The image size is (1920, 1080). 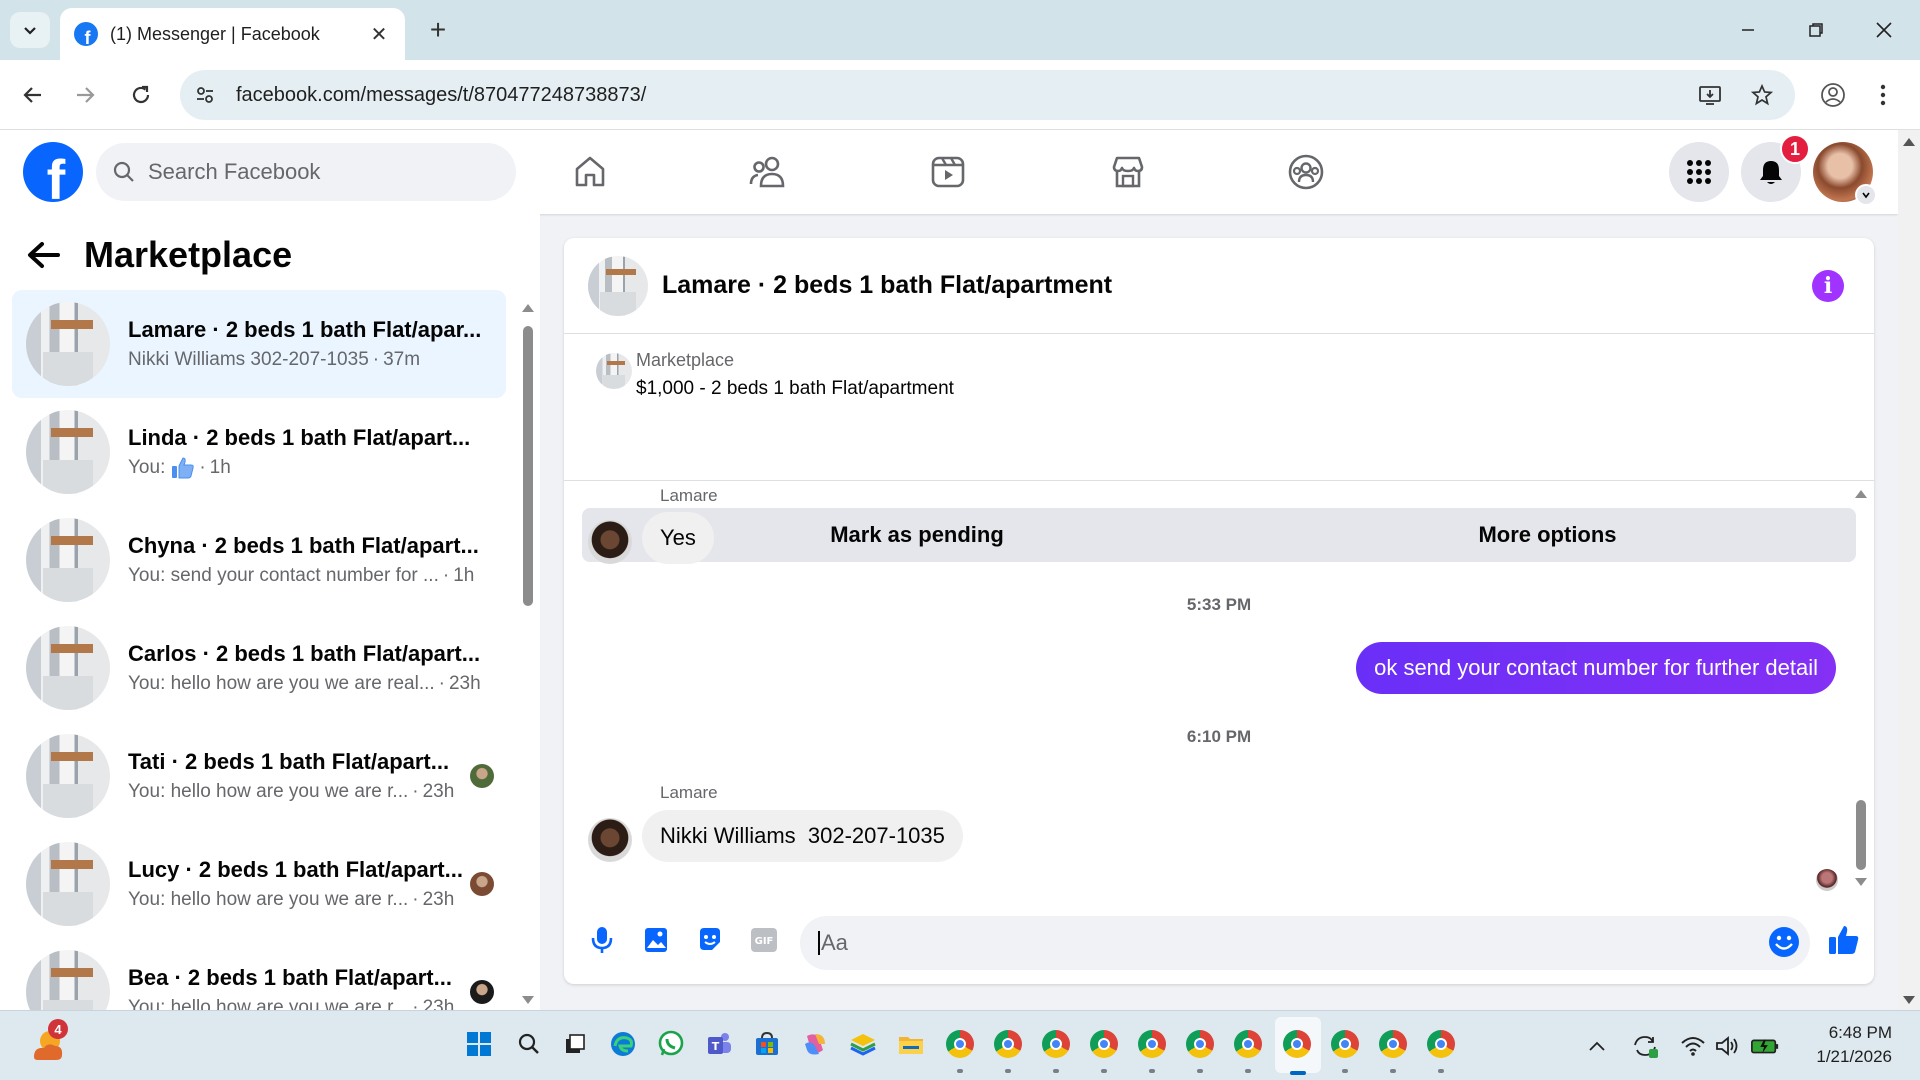 What do you see at coordinates (685, 360) in the screenshot?
I see `listing-source-label: Marketplace` at bounding box center [685, 360].